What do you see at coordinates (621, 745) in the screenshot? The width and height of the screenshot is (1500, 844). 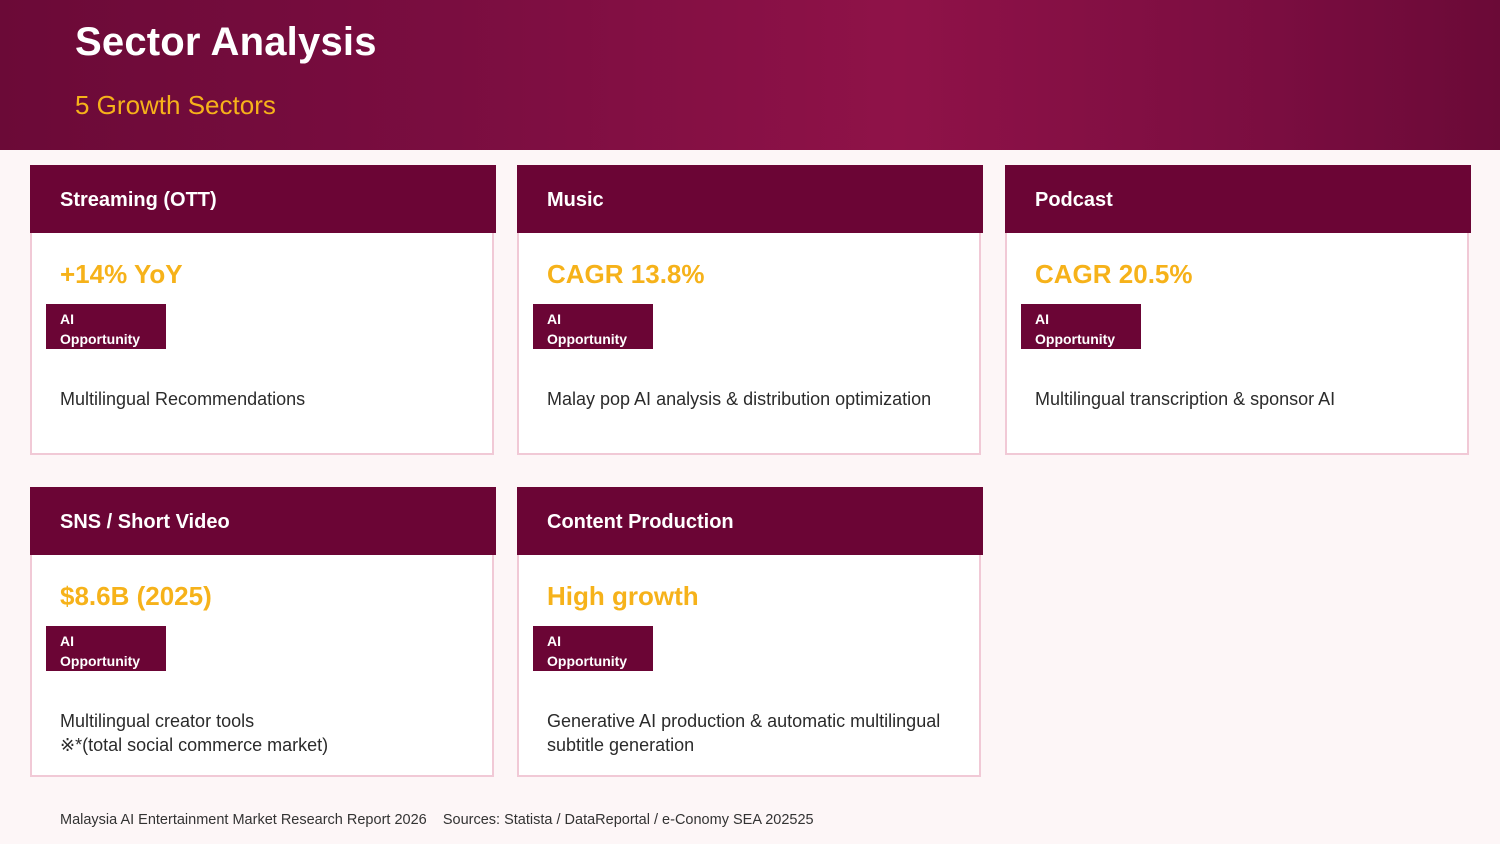 I see `description-line: subtitle generation` at bounding box center [621, 745].